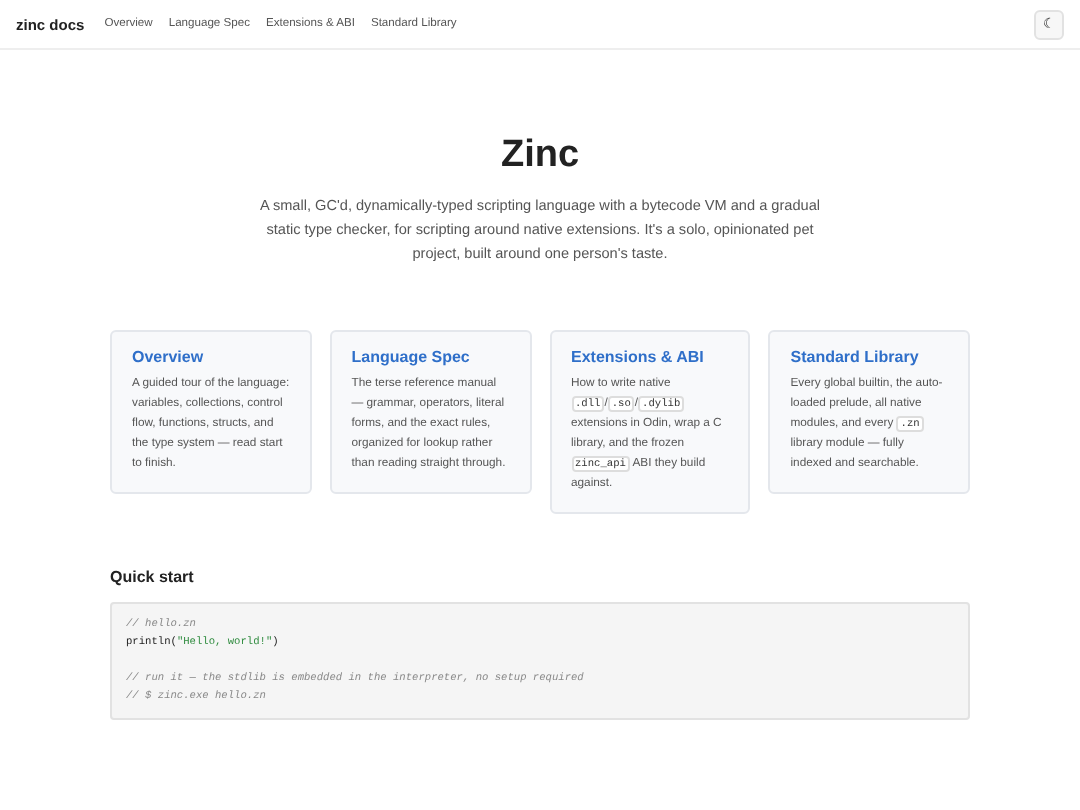  What do you see at coordinates (650, 357) in the screenshot?
I see `card-title: Extensions & ABI` at bounding box center [650, 357].